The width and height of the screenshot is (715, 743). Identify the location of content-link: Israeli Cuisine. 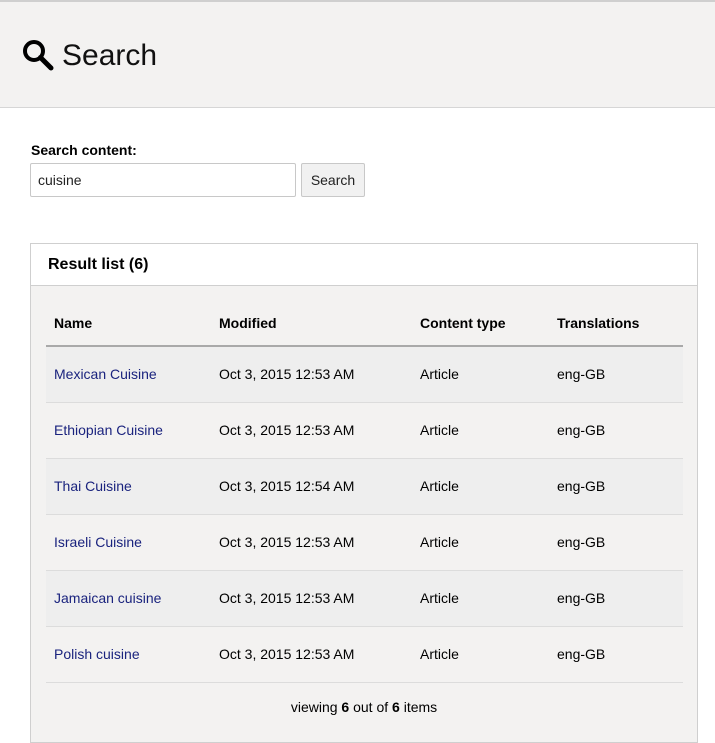
(98, 542).